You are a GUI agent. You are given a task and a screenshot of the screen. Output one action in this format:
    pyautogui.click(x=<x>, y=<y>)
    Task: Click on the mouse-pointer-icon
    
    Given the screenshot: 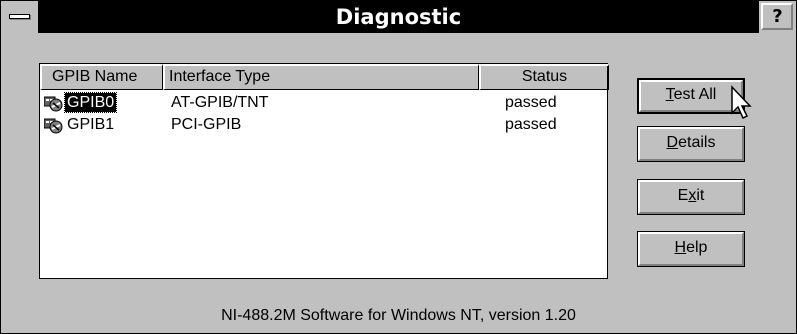 What is the action you would take?
    pyautogui.click(x=741, y=102)
    